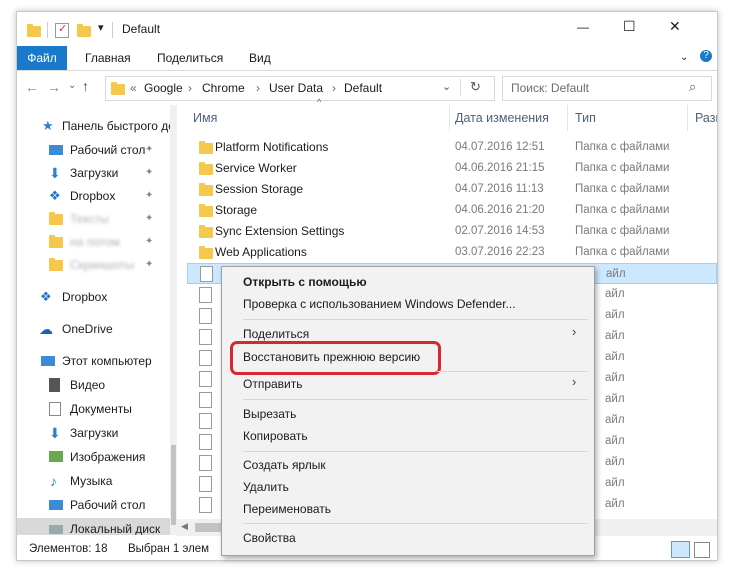  What do you see at coordinates (97, 173) in the screenshot?
I see `nav-item-downloads: ⬇ Загрузки ✦` at bounding box center [97, 173].